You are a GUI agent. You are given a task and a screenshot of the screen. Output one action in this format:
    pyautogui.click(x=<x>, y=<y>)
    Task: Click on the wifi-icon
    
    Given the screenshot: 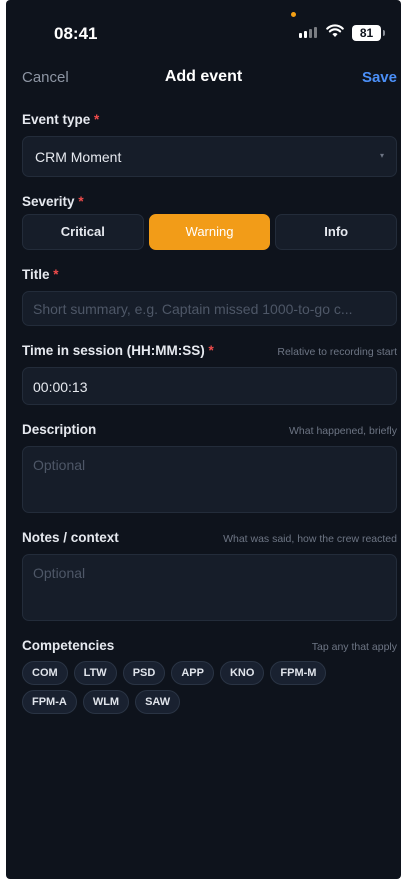 What is the action you would take?
    pyautogui.click(x=335, y=33)
    